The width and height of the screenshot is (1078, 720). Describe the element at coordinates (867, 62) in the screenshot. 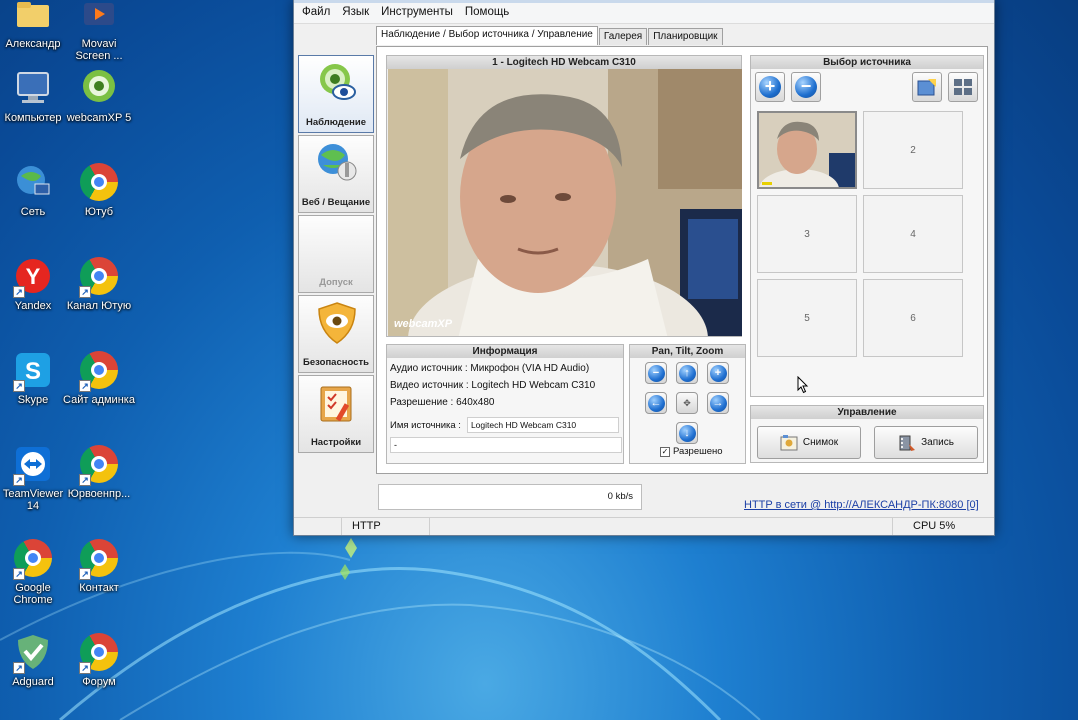

I see `source-select-title: Выбор источника` at that location.